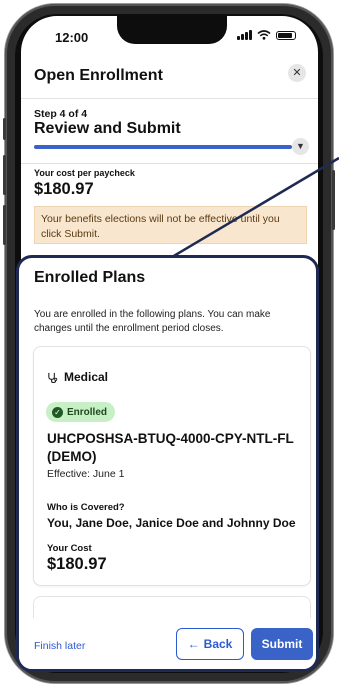 This screenshot has height=687, width=339. I want to click on back-button: ← Back, so click(210, 644).